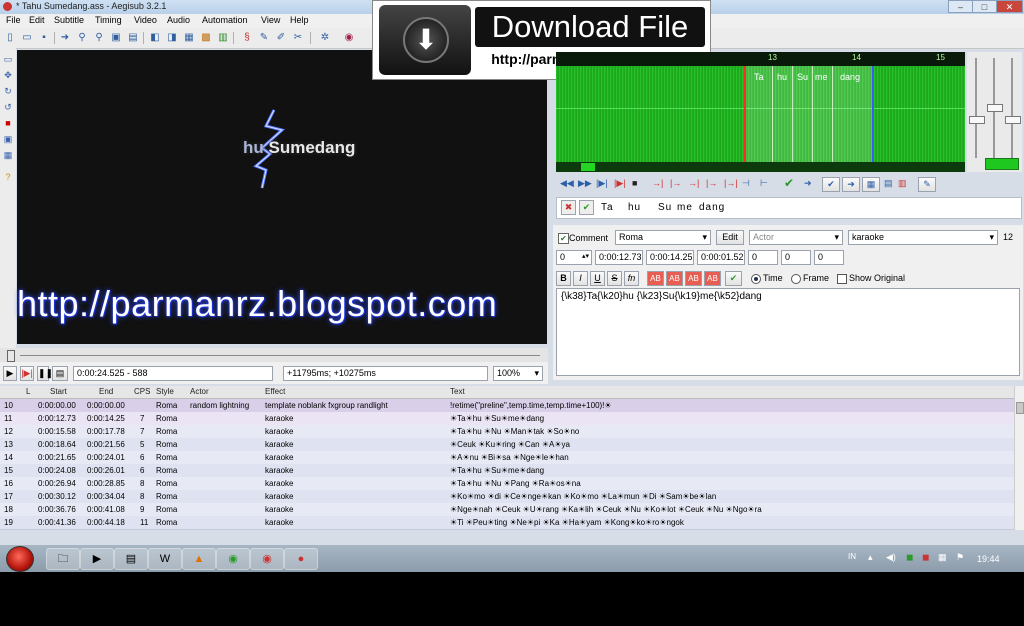 This screenshot has height=626, width=1024. Describe the element at coordinates (8, 139) in the screenshot. I see `clip-tool-icon: ▣` at that location.